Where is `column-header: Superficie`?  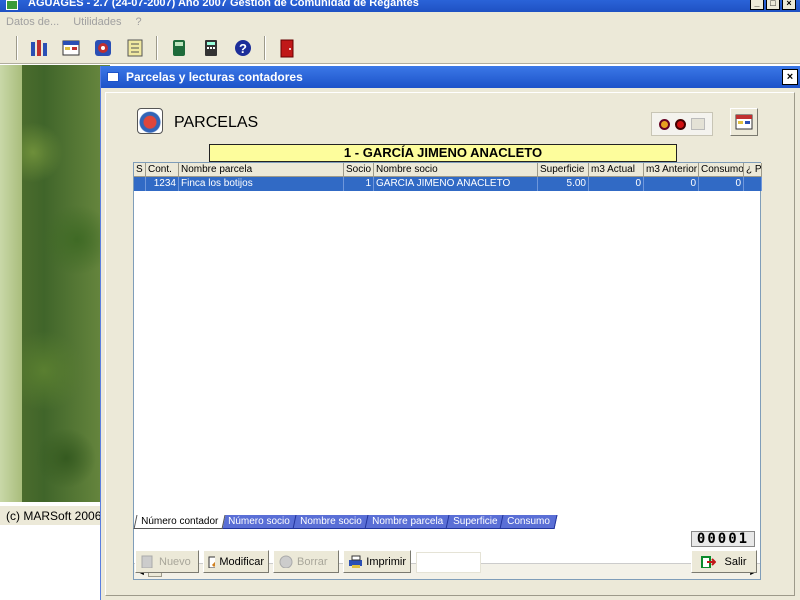 column-header: Superficie is located at coordinates (563, 170).